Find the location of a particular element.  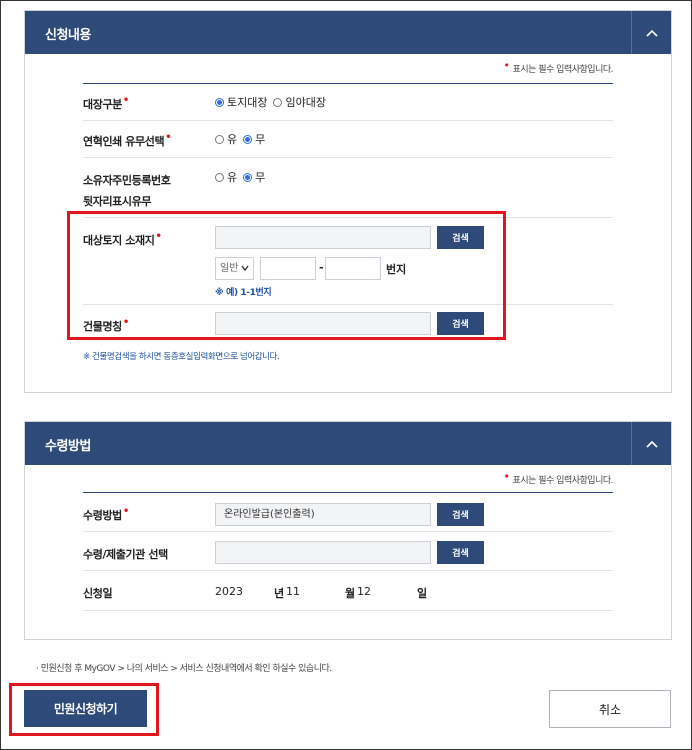

radio-resident-yes: 유 is located at coordinates (226, 177).